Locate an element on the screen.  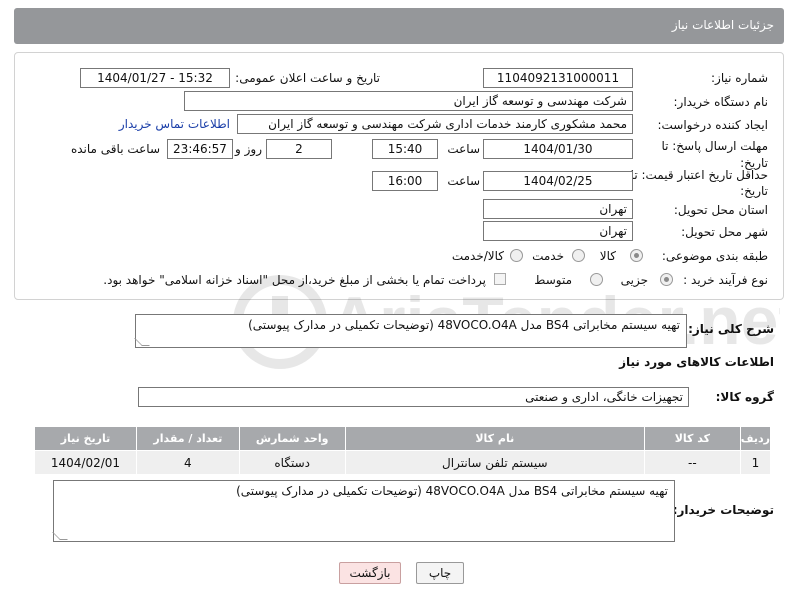
cell-unit: دستگاه is located at coordinates (292, 462).